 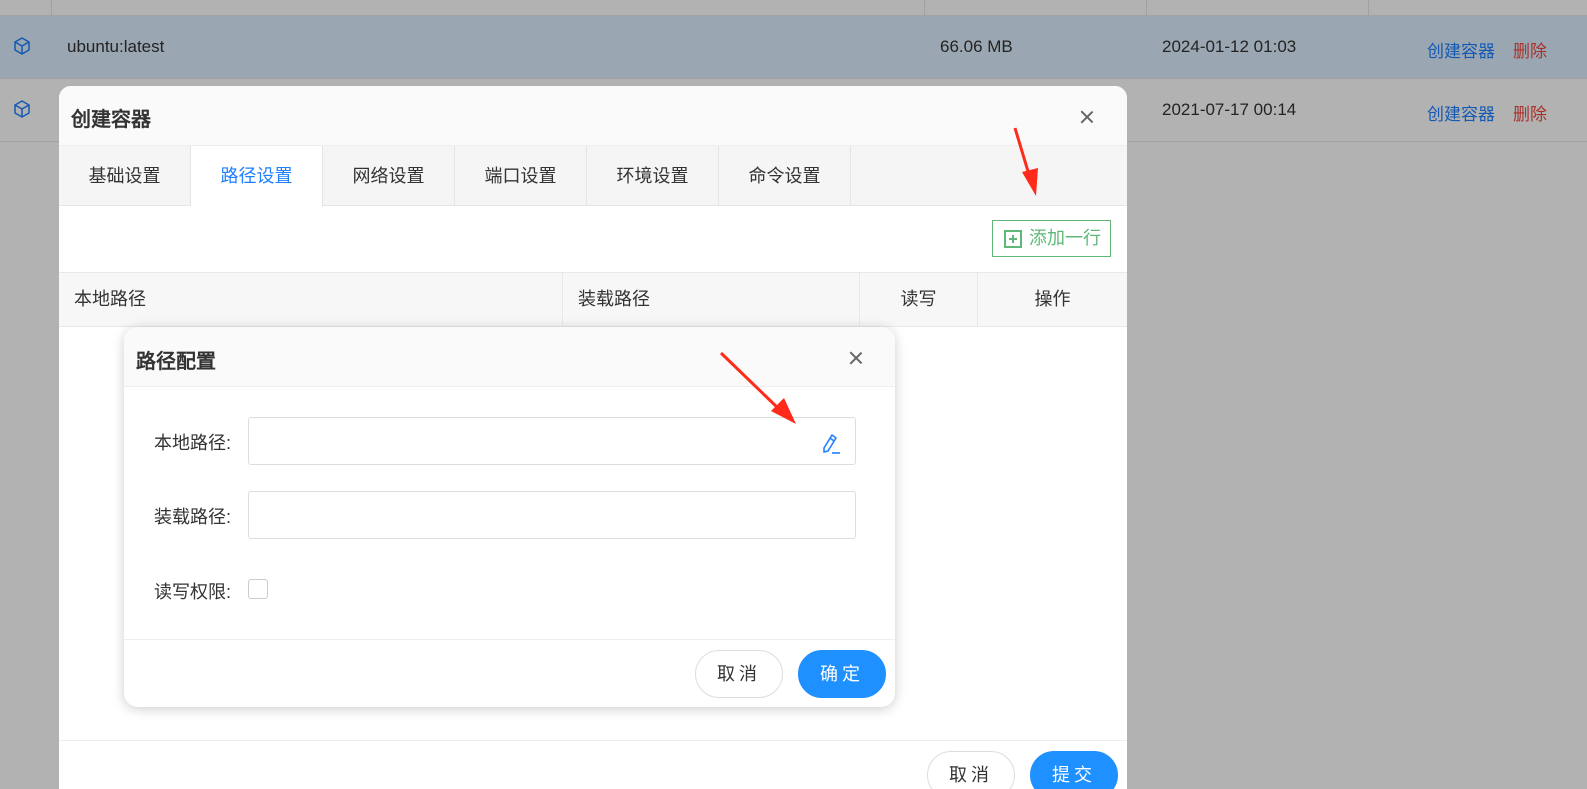 What do you see at coordinates (257, 176) in the screenshot?
I see `tab-path-settings: 路径设置` at bounding box center [257, 176].